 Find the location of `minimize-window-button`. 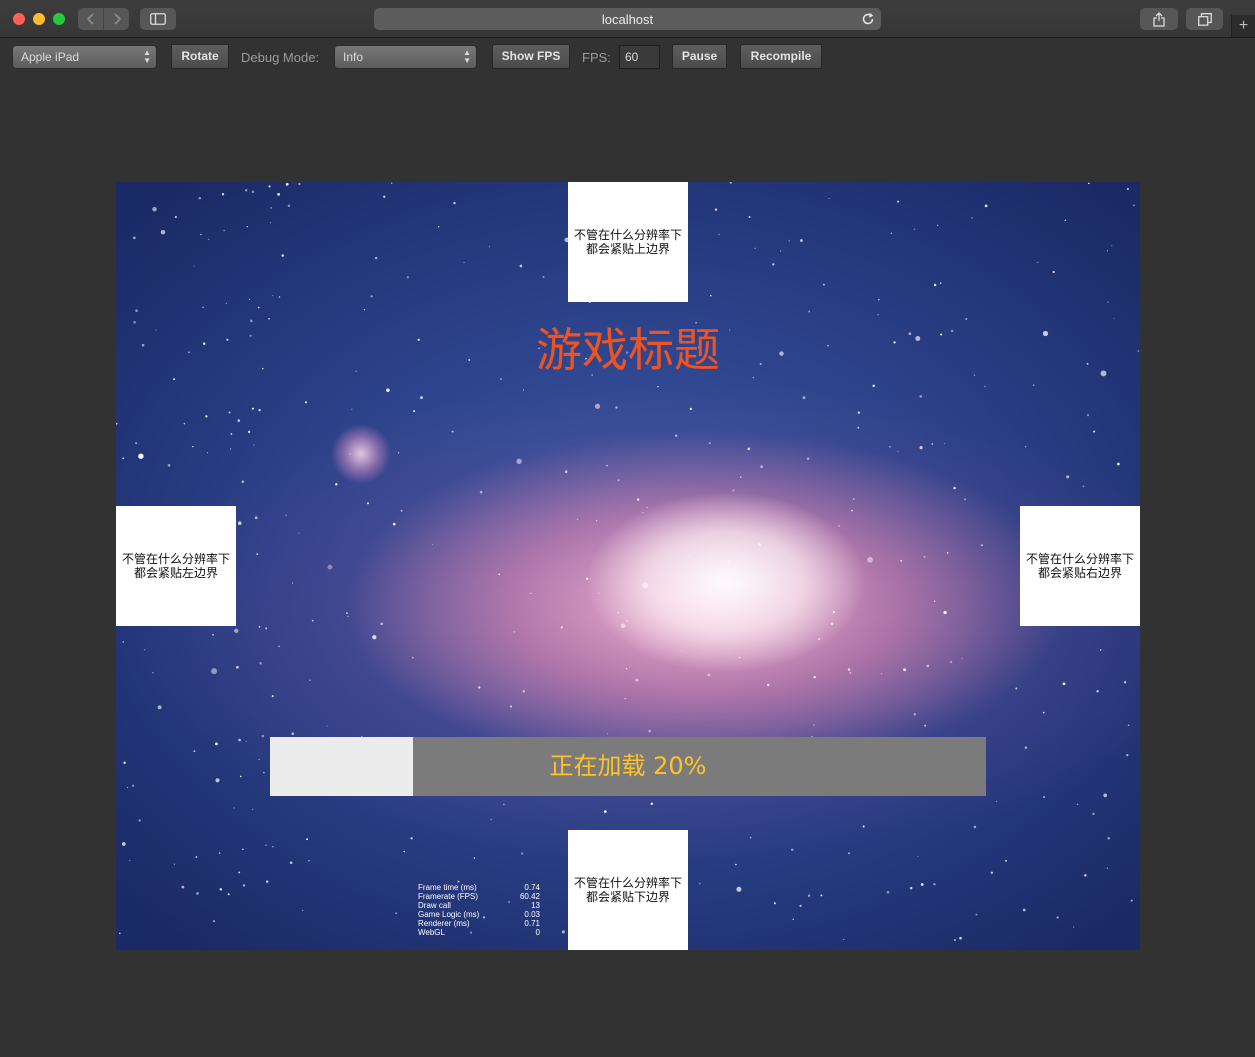

minimize-window-button is located at coordinates (39, 19).